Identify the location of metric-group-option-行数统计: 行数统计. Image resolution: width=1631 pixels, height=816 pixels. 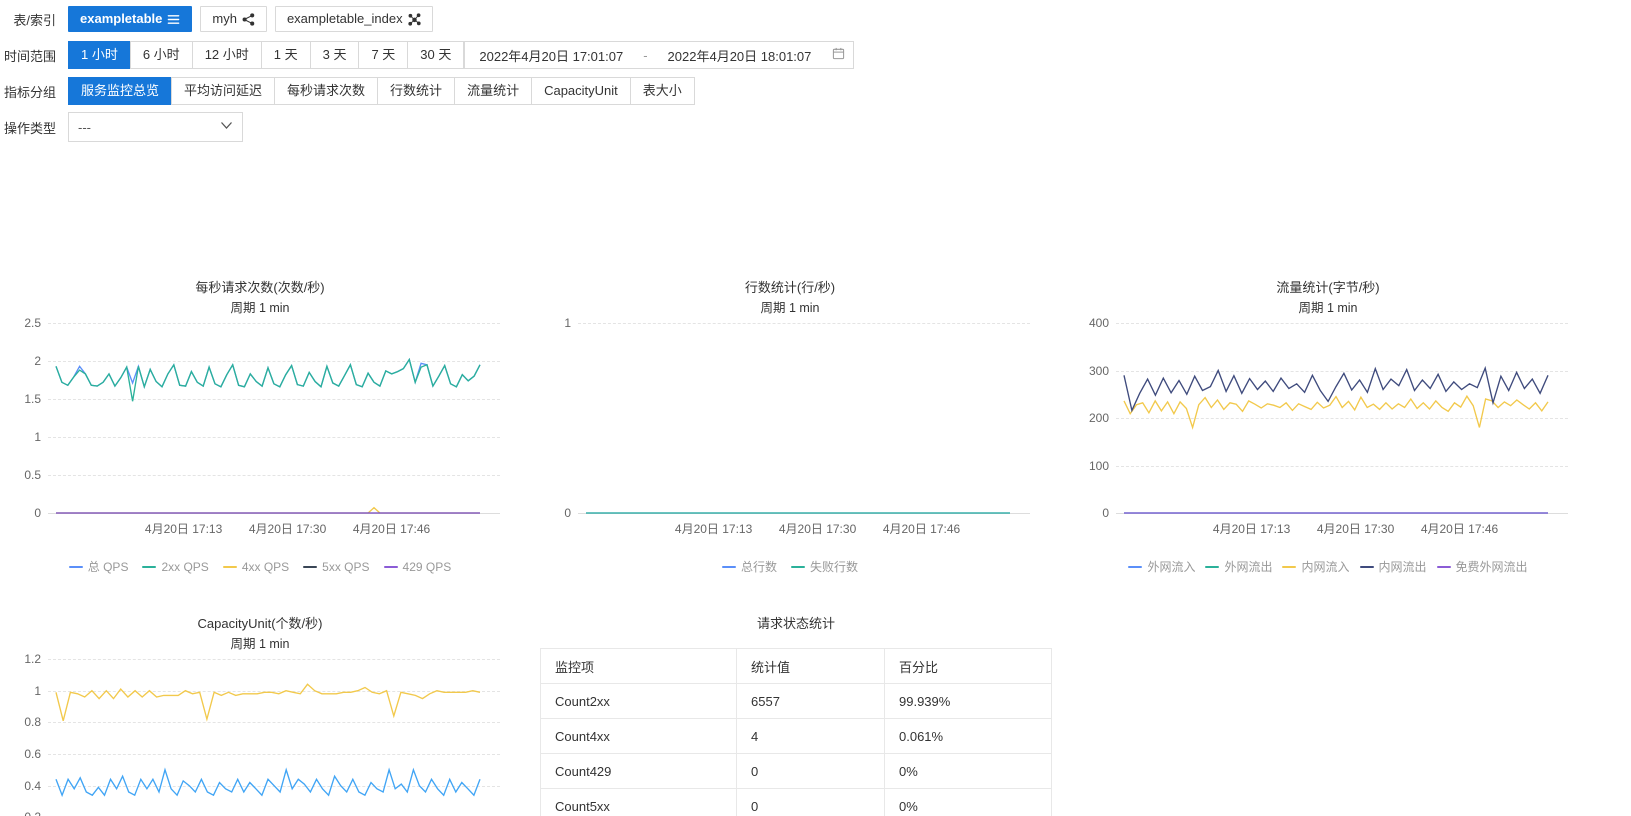
(416, 91).